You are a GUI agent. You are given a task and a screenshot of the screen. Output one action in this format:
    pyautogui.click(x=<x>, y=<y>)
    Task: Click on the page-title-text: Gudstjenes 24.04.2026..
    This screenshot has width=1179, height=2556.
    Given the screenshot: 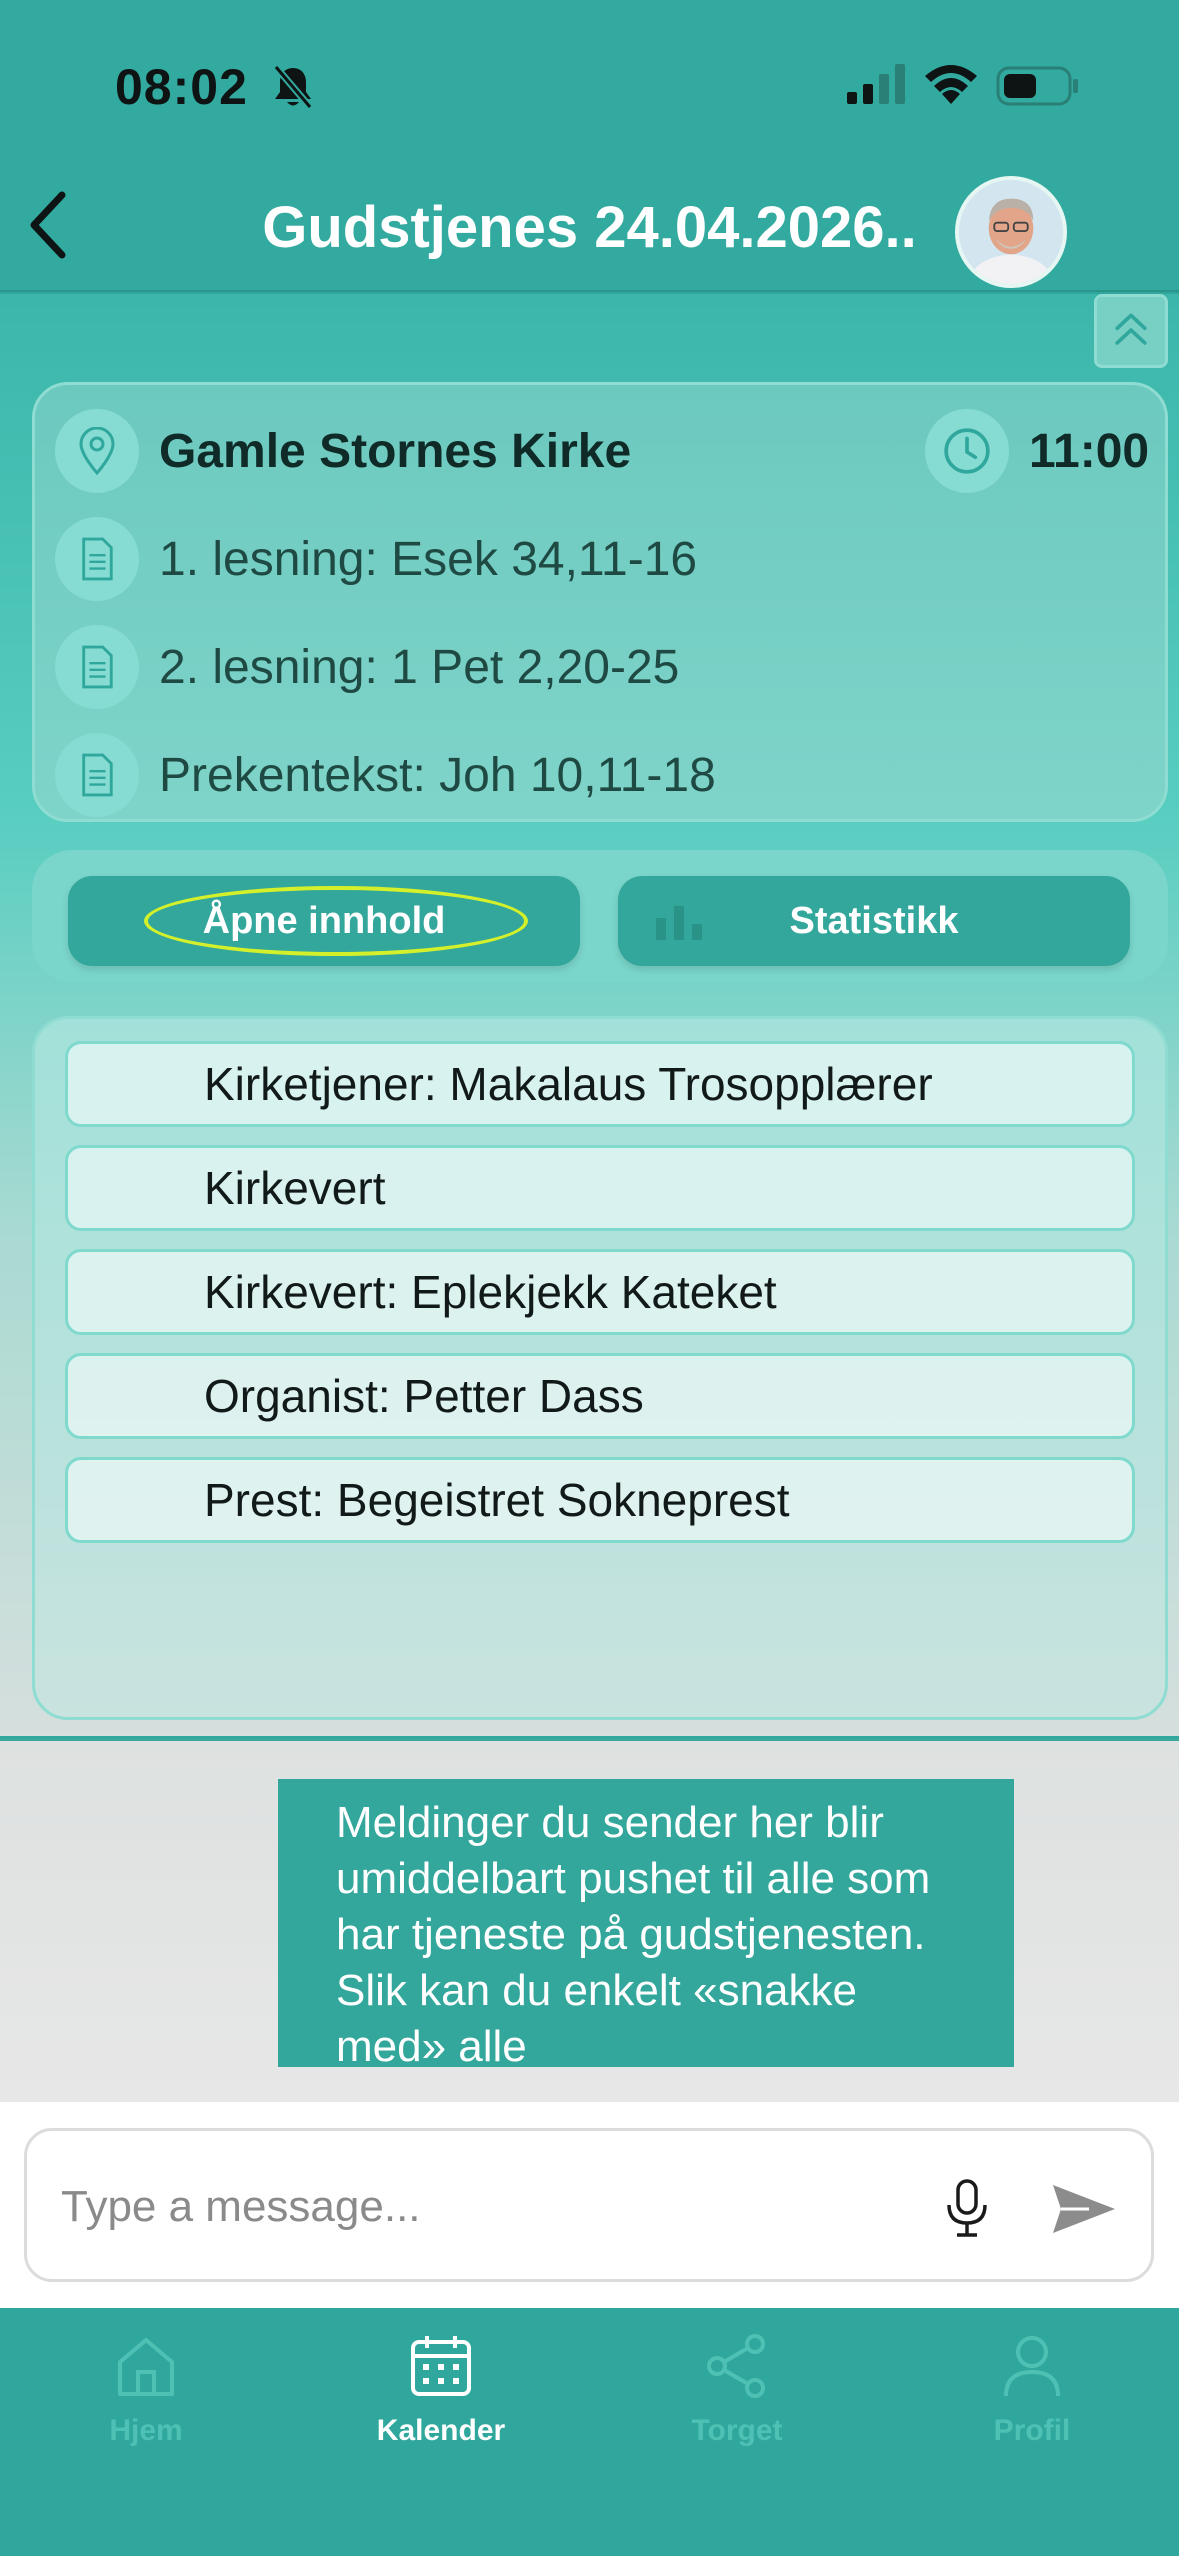 What is the action you would take?
    pyautogui.click(x=589, y=227)
    